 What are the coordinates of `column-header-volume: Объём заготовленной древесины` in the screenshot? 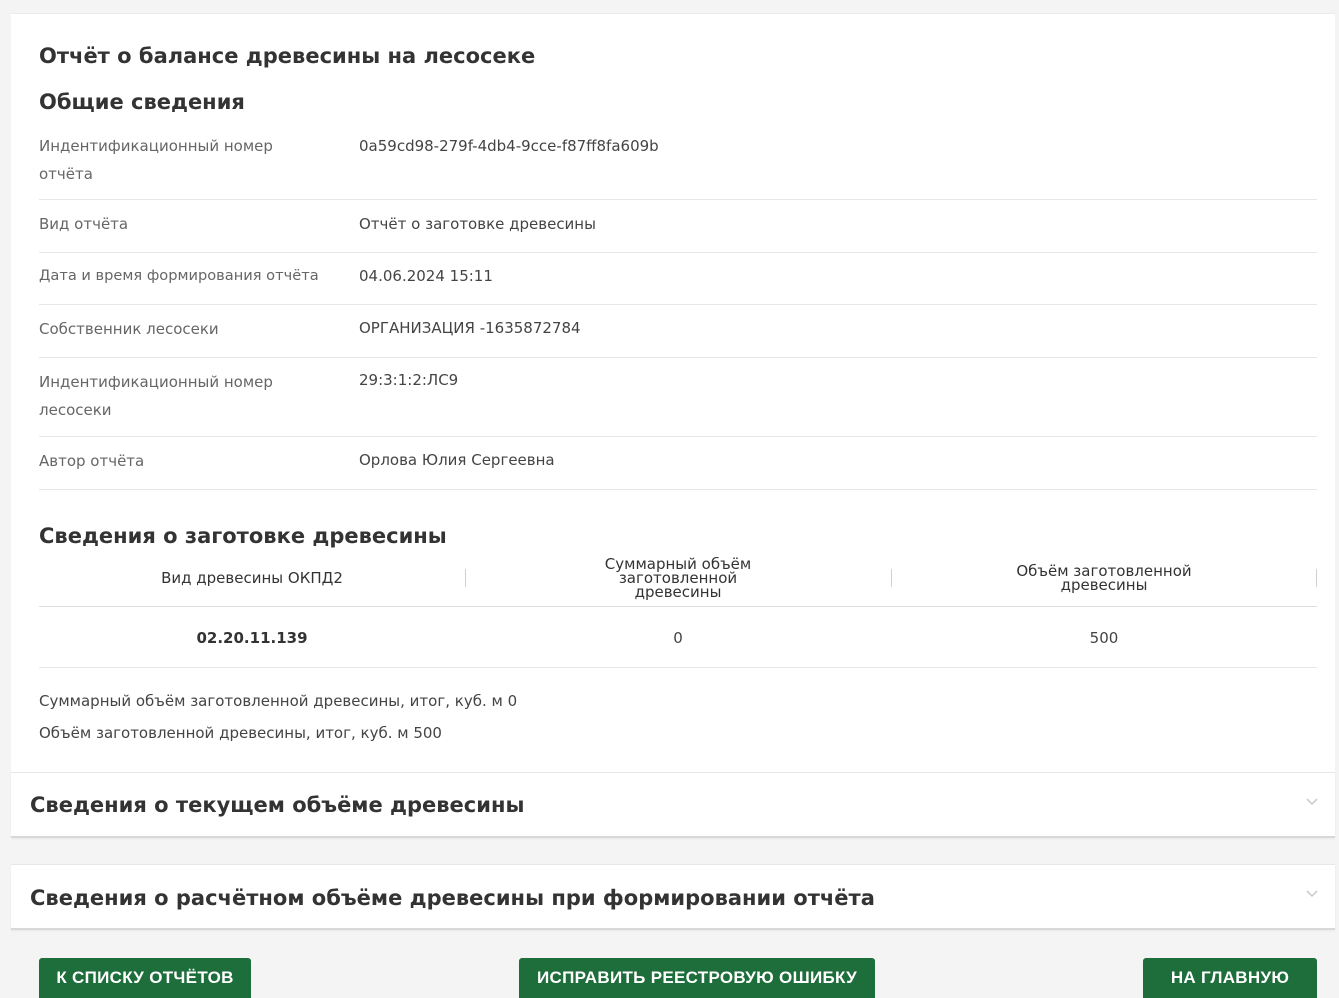 It's located at (1104, 578).